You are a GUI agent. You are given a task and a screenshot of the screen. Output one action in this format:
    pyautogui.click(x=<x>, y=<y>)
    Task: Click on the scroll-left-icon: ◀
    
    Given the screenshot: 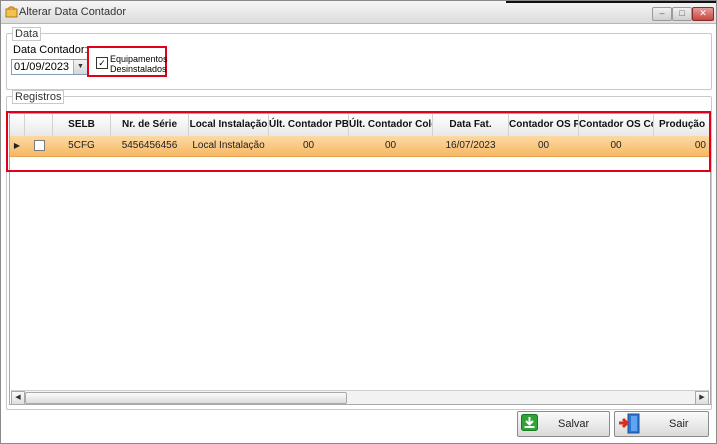 What is the action you would take?
    pyautogui.click(x=18, y=398)
    